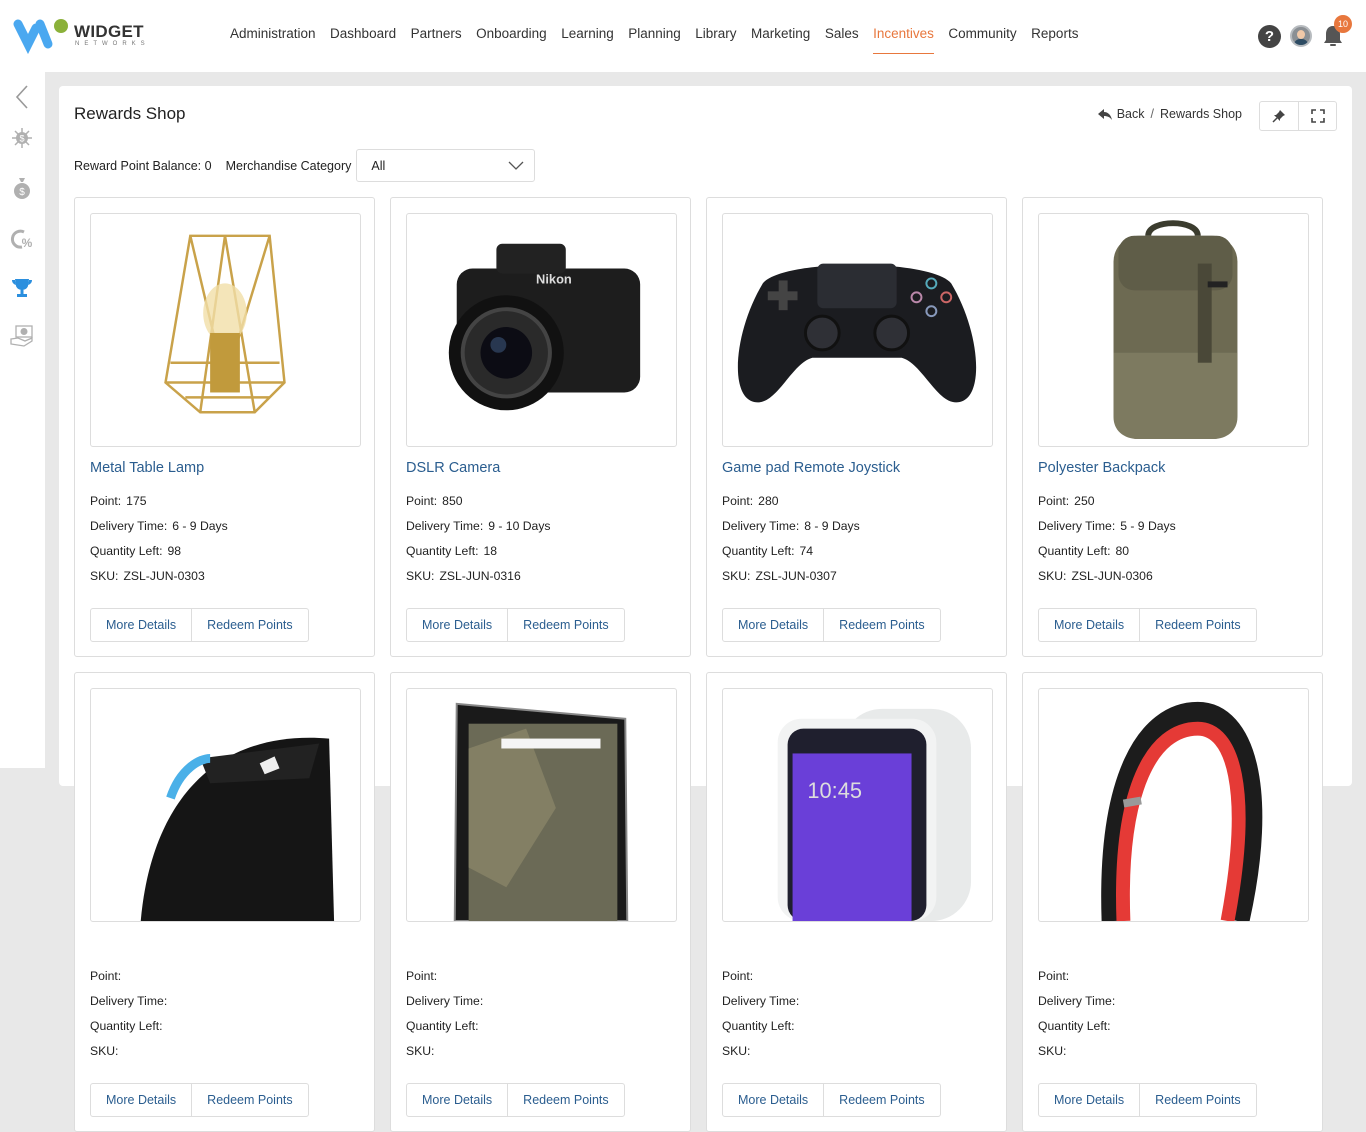  Describe the element at coordinates (842, 36) in the screenshot. I see `nav-sales: Sales` at that location.